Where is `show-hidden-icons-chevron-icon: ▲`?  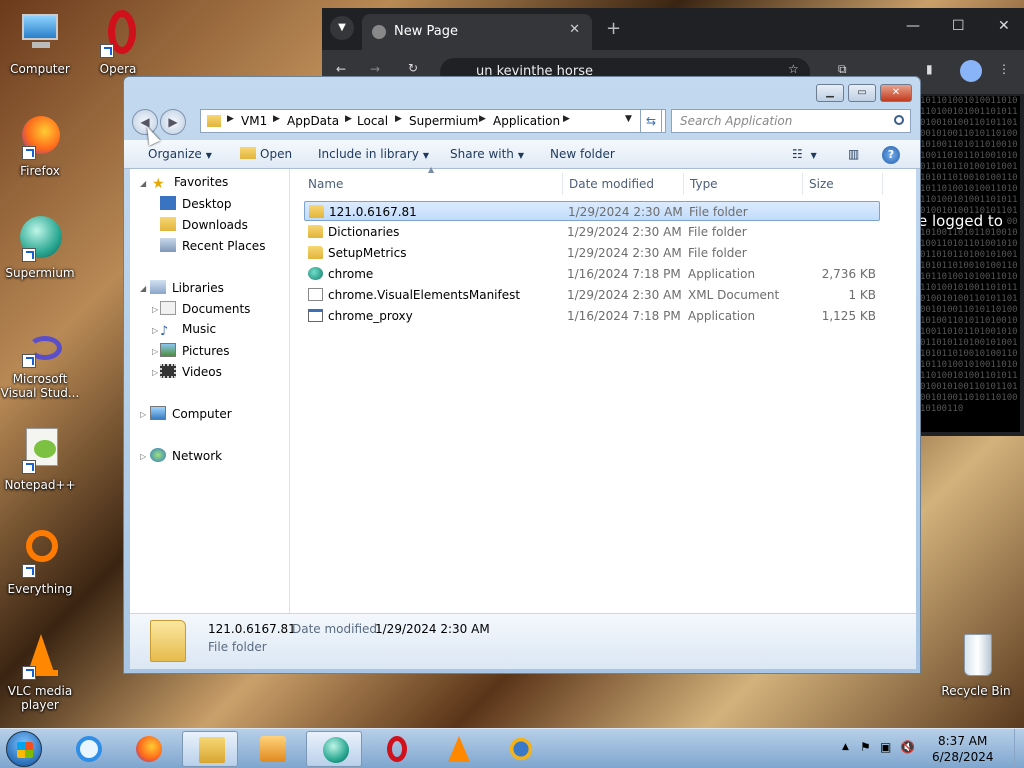
show-hidden-icons-chevron-icon: ▲ is located at coordinates (845, 747).